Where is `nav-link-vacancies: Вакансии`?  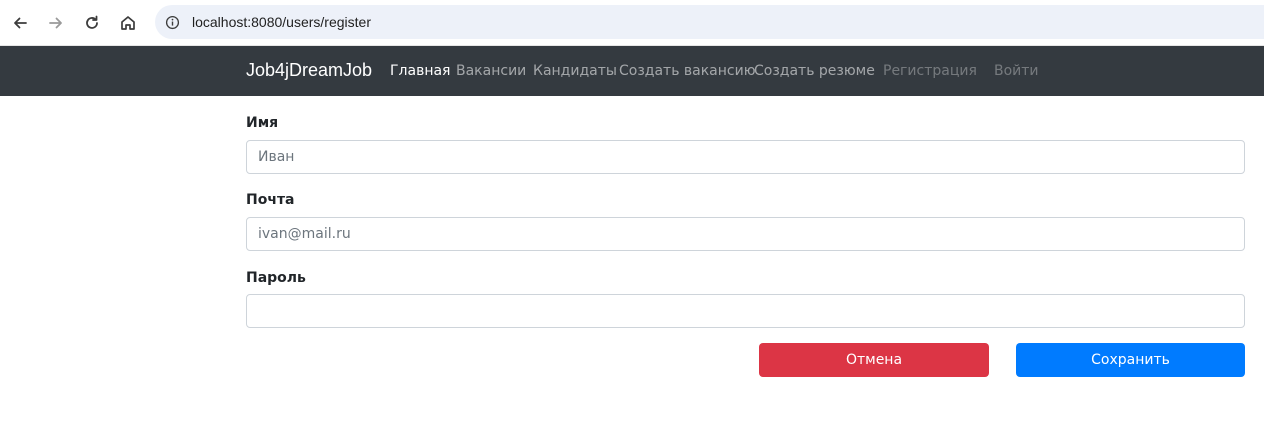 nav-link-vacancies: Вакансии is located at coordinates (491, 71).